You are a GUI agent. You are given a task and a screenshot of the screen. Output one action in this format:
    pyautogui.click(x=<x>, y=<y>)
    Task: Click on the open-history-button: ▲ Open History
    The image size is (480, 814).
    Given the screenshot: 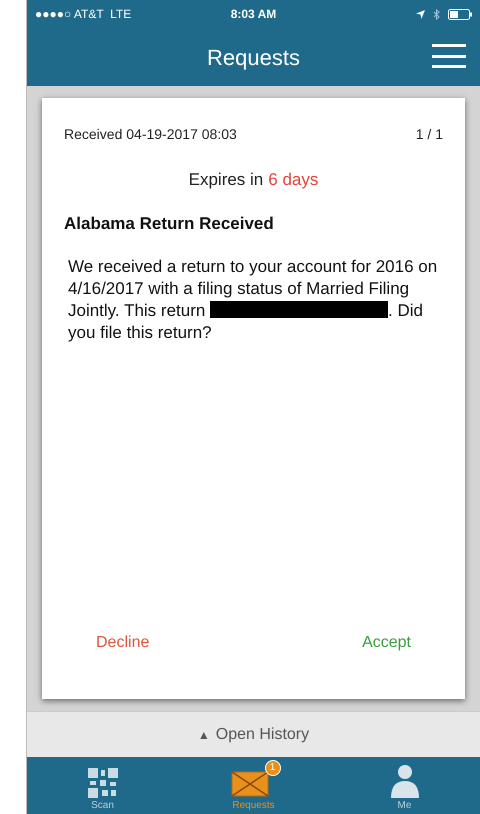 What is the action you would take?
    pyautogui.click(x=253, y=734)
    